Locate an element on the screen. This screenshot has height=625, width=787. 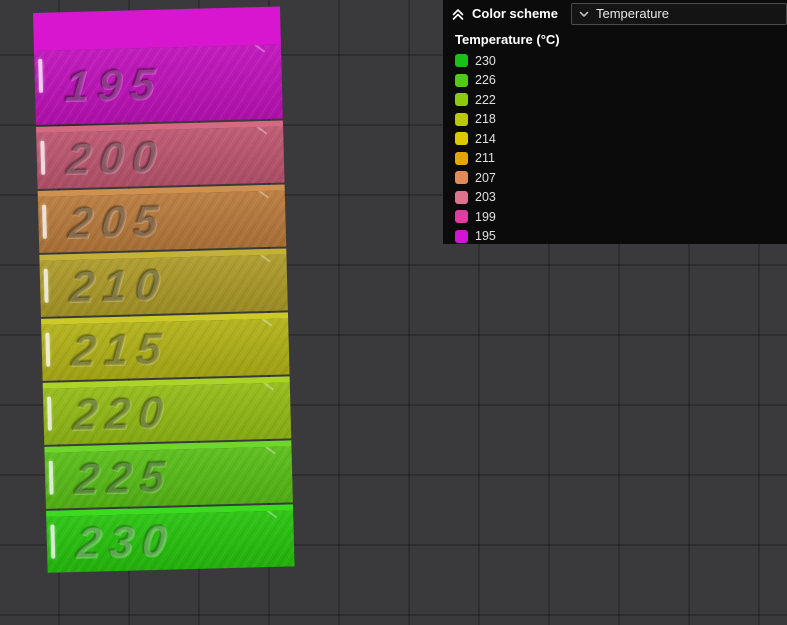
legend-list: 230 226 222 218 214 211 207 203 199 195 is located at coordinates (615, 148).